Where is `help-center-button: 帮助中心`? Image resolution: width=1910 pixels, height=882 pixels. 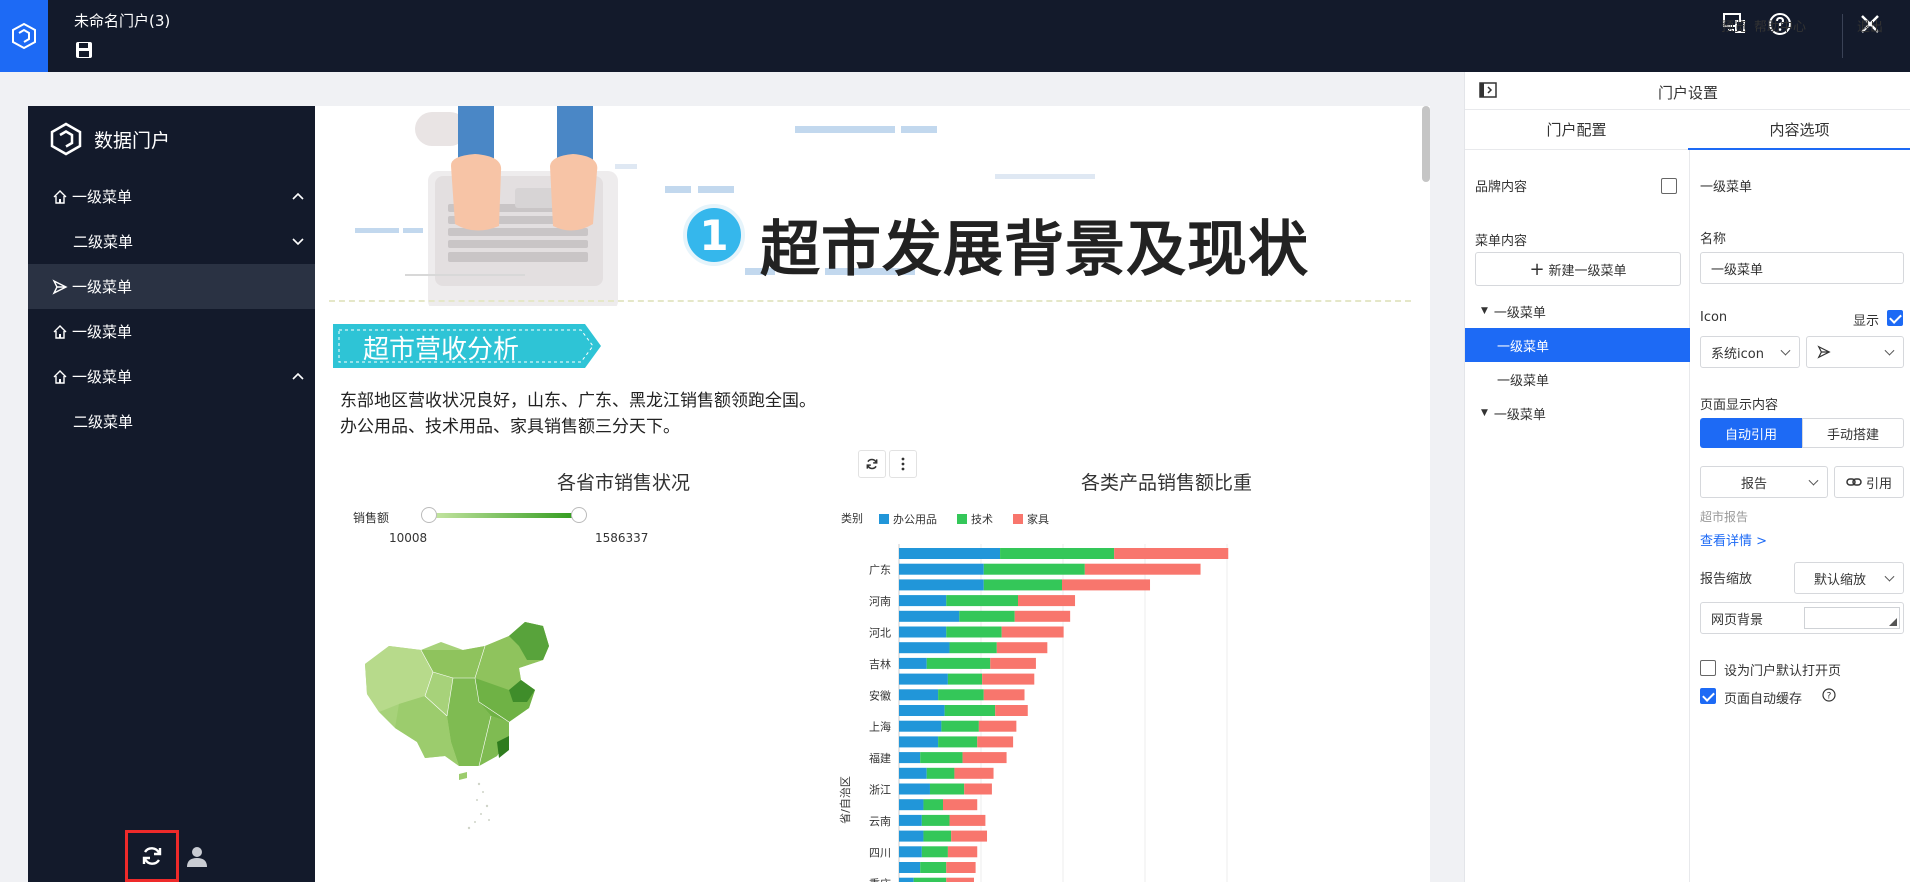
help-center-button: 帮助中心 is located at coordinates (1780, 24).